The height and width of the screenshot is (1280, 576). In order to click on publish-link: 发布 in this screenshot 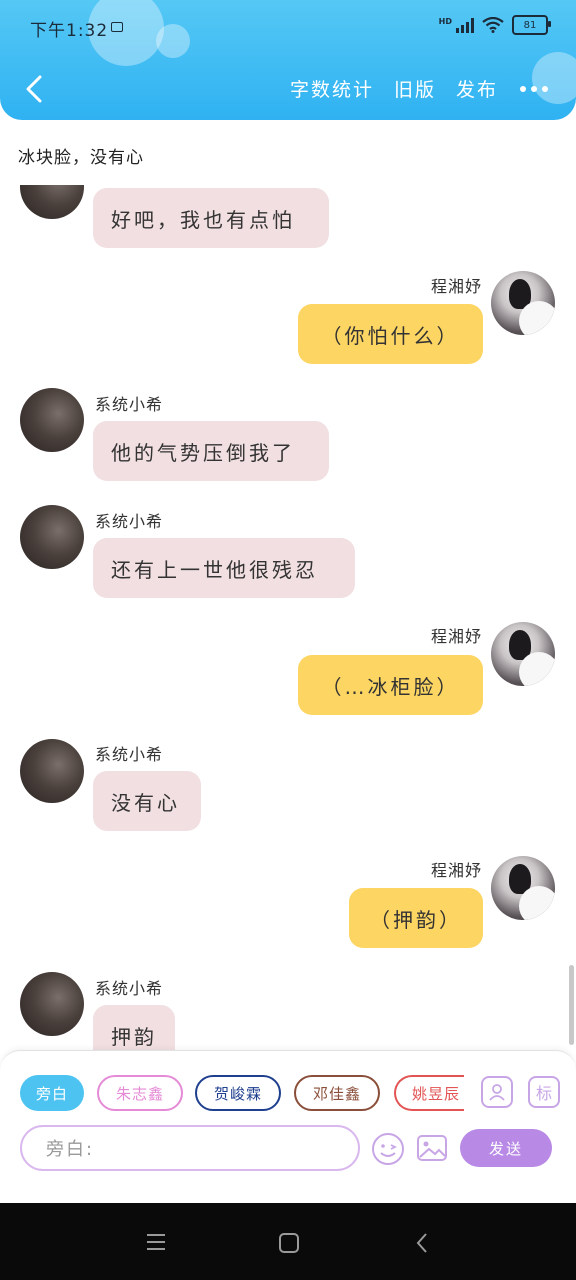, I will do `click(477, 88)`.